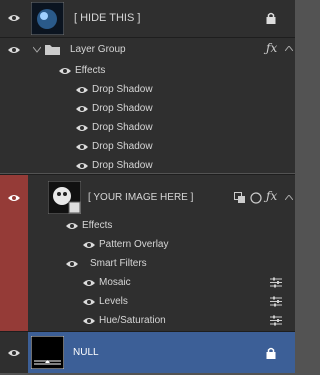 Image resolution: width=320 pixels, height=375 pixels. I want to click on filter-mosaic: Mosaic, so click(115, 283).